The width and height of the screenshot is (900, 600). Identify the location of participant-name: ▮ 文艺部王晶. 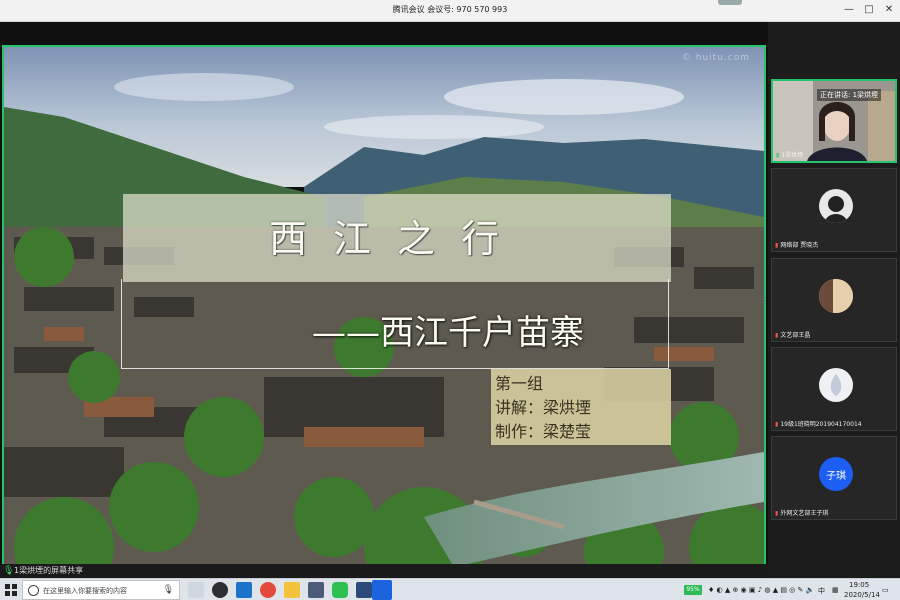
(793, 335).